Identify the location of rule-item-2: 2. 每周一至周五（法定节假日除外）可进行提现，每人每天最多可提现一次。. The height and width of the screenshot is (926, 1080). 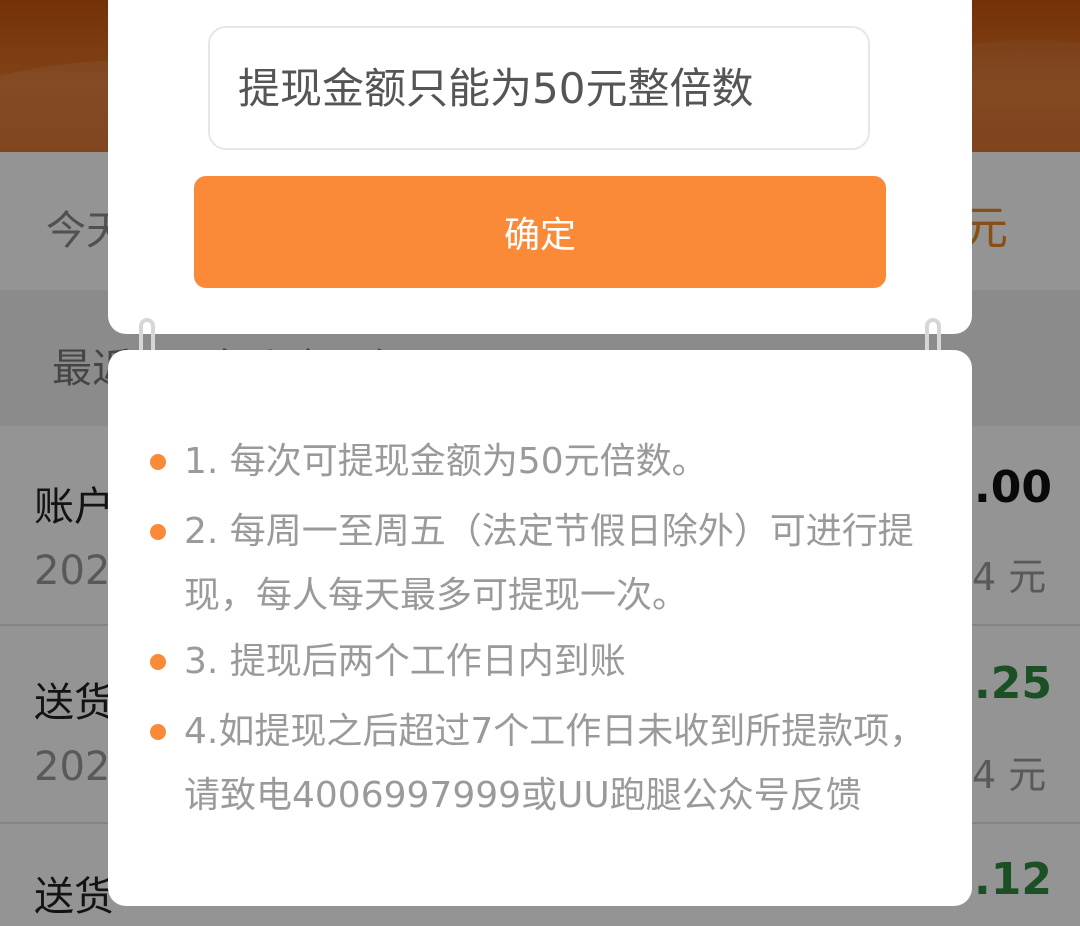
(549, 563).